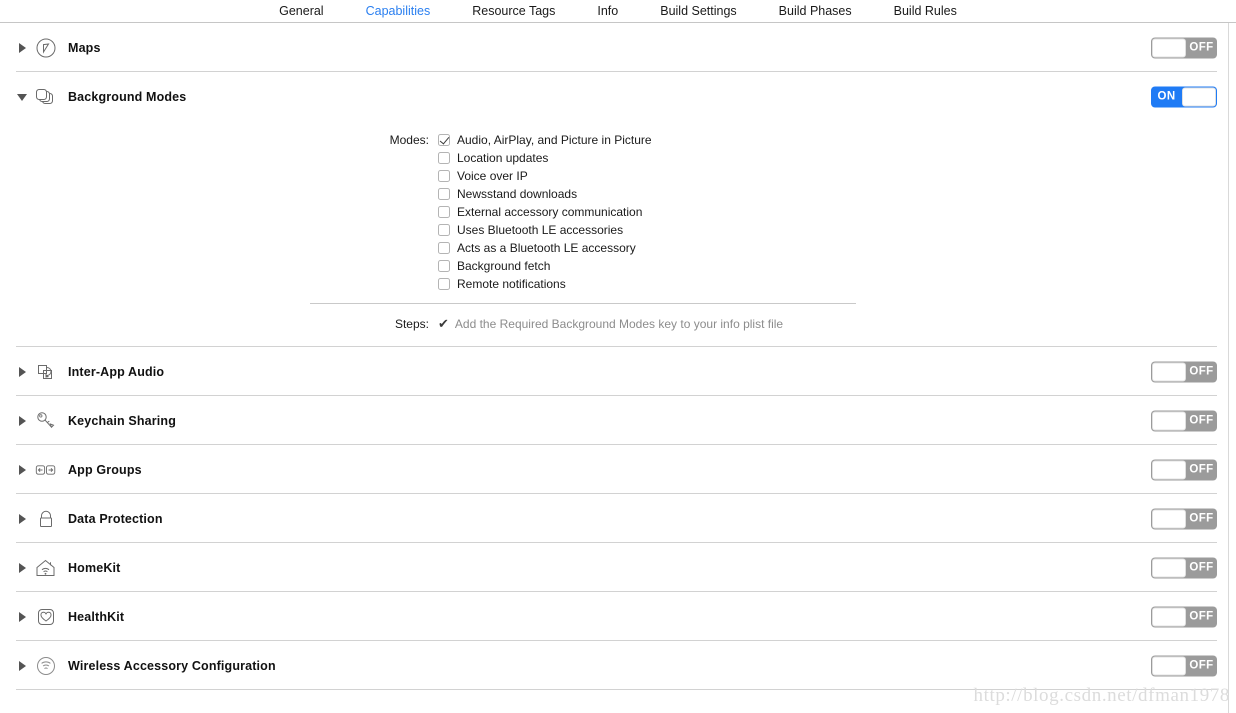 The image size is (1236, 713). What do you see at coordinates (550, 212) in the screenshot?
I see `mode-label: External accessory communication` at bounding box center [550, 212].